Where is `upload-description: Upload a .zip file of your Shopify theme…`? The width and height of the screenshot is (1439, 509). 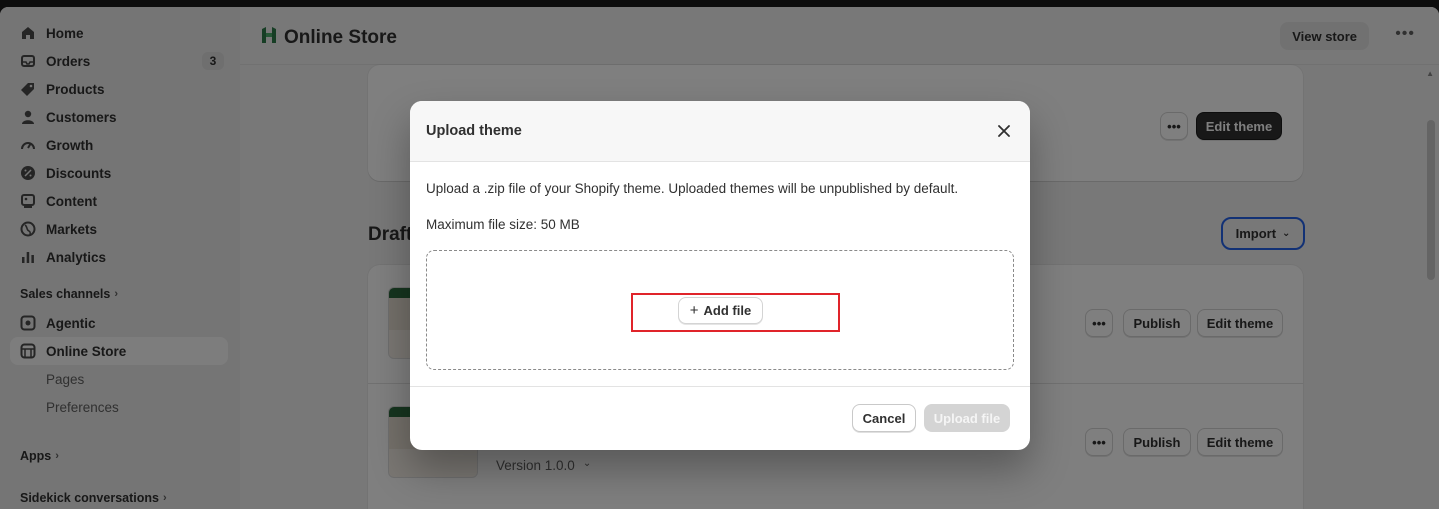
upload-description: Upload a .zip file of your Shopify theme… is located at coordinates (692, 188).